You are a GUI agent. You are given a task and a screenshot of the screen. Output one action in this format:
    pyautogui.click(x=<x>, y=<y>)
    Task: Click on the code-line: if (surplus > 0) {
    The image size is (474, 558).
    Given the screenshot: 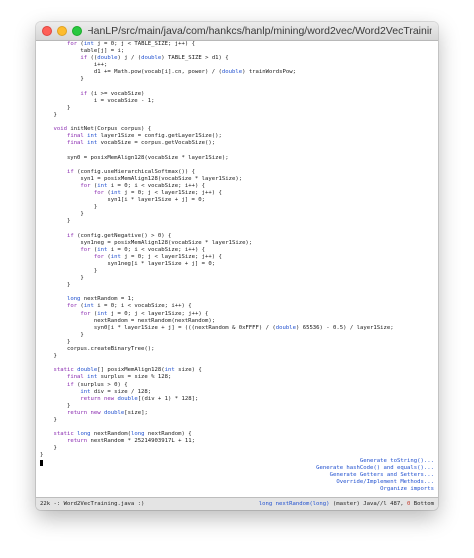 What is the action you would take?
    pyautogui.click(x=237, y=385)
    